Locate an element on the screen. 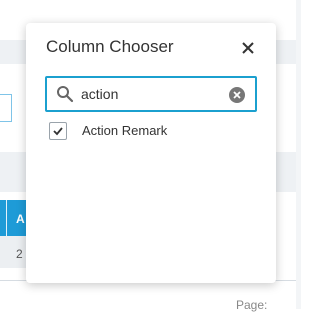 The width and height of the screenshot is (320, 312). search-value: action is located at coordinates (99, 94).